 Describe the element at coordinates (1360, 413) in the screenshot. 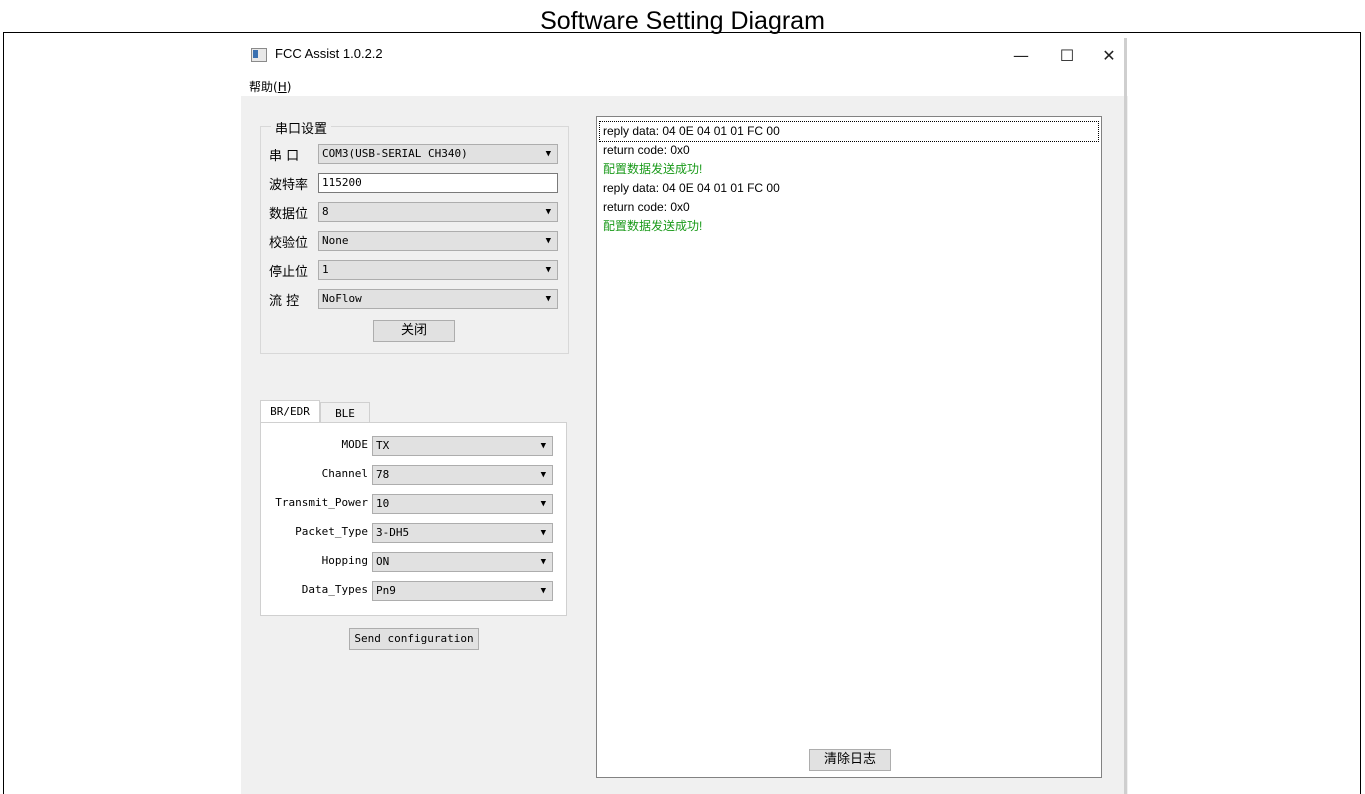

I see `figure-frame-right` at that location.